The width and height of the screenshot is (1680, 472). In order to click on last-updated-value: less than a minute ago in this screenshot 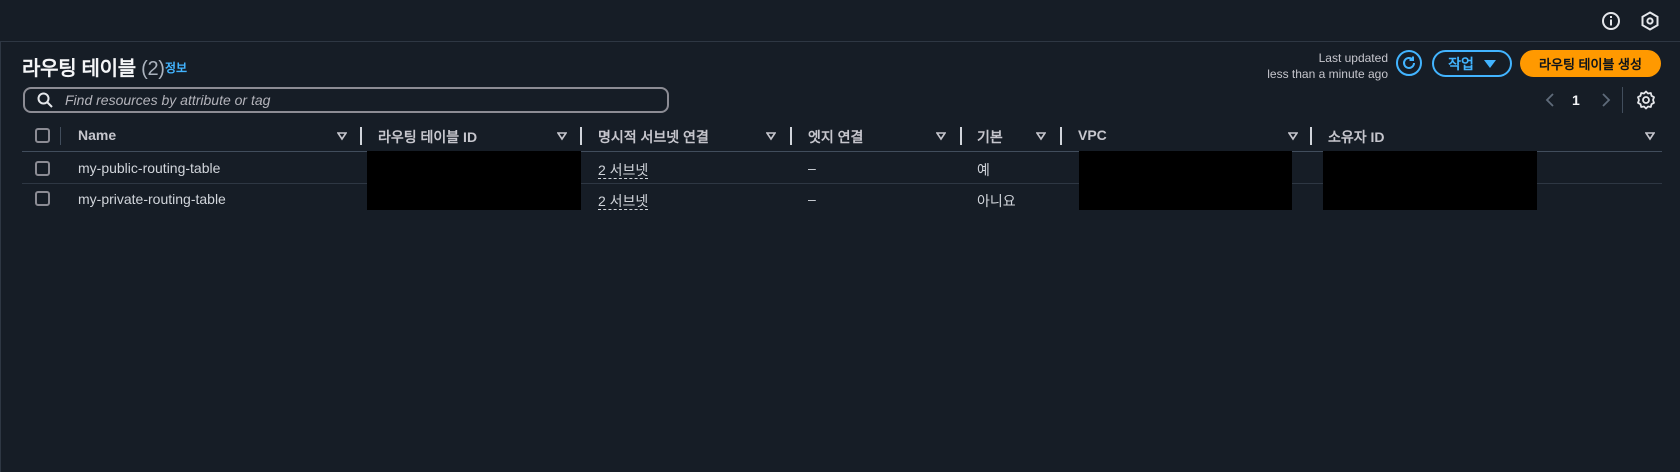, I will do `click(1327, 74)`.